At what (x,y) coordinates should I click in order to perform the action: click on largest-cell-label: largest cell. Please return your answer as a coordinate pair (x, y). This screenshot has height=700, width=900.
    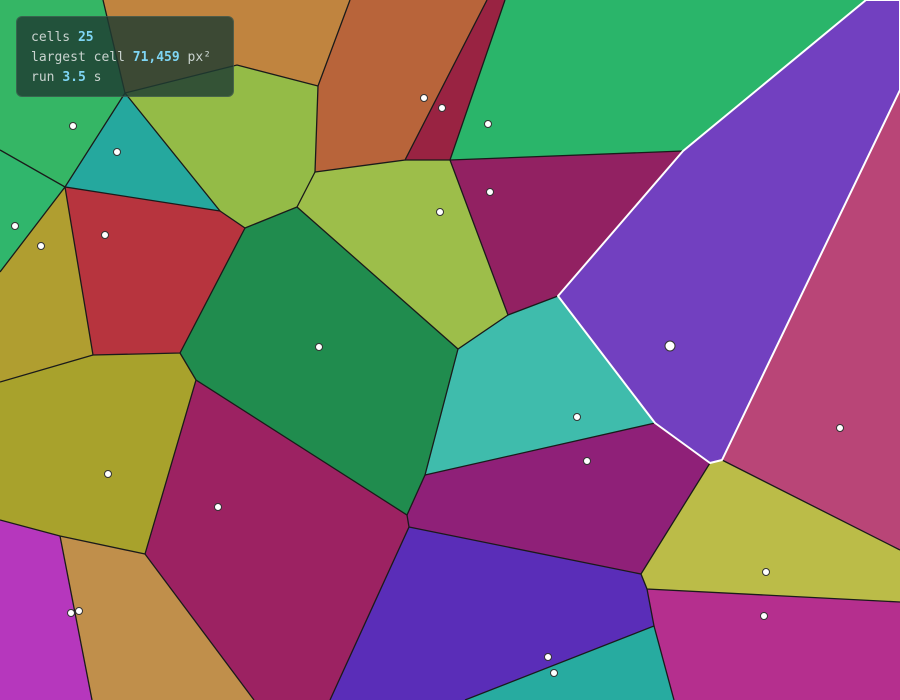
    Looking at the image, I should click on (78, 57).